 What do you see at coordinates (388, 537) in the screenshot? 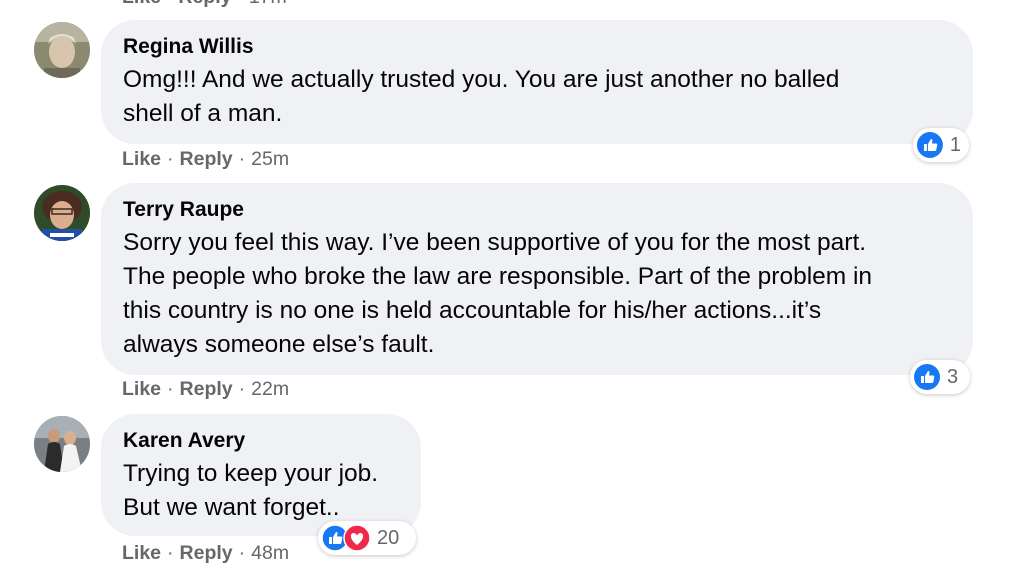
I see `reaction-count: 20` at bounding box center [388, 537].